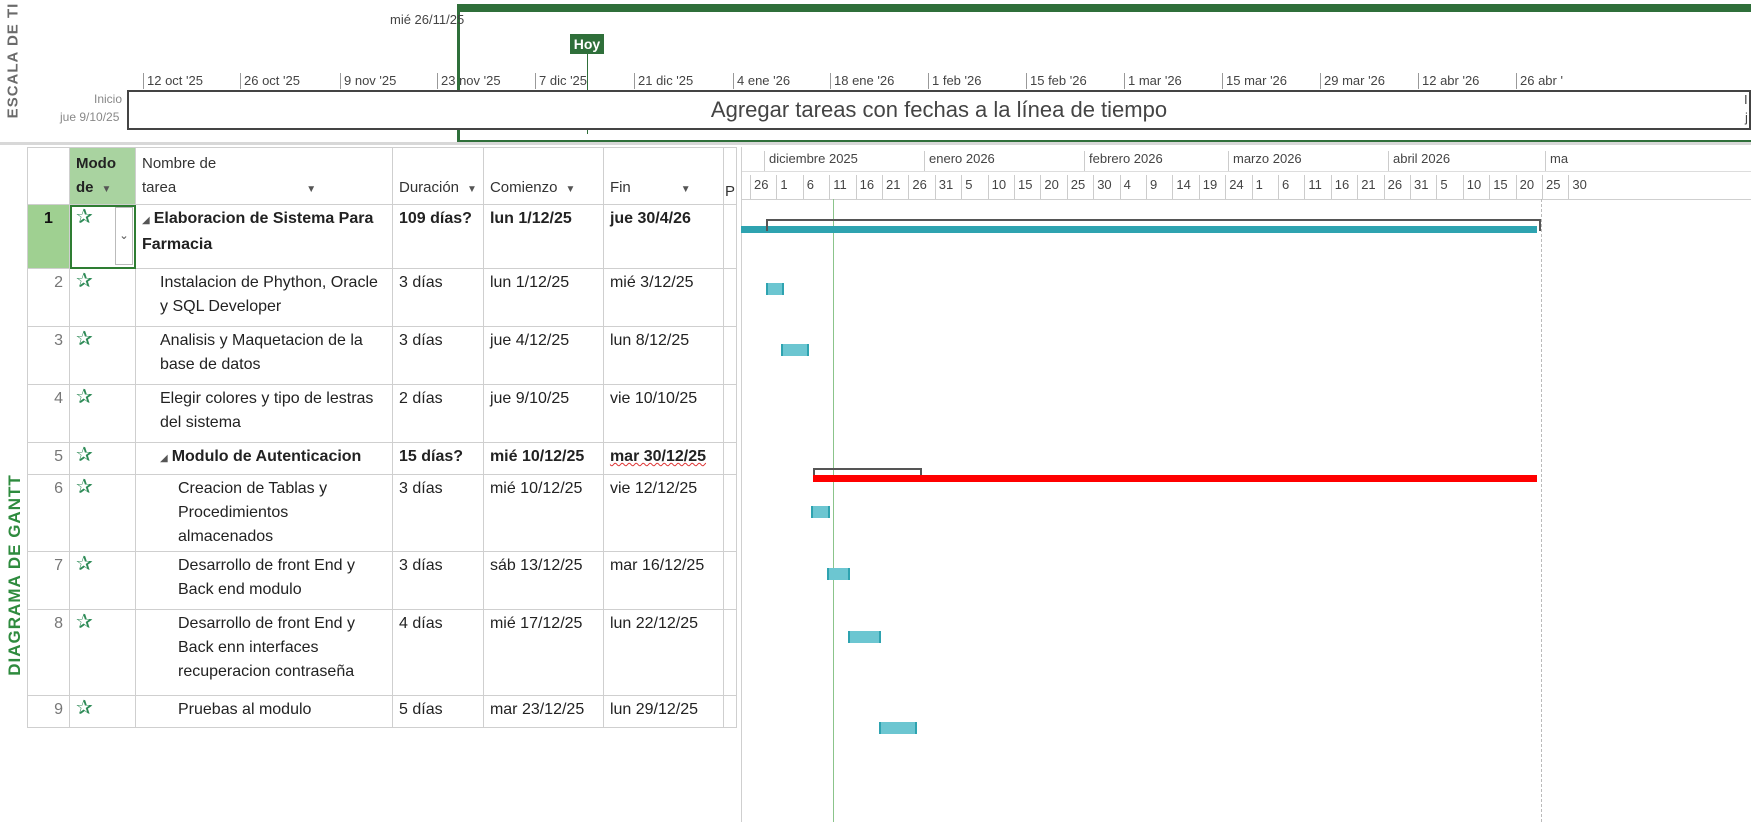  What do you see at coordinates (438, 458) in the screenshot?
I see `duration-cell: 15 días?` at bounding box center [438, 458].